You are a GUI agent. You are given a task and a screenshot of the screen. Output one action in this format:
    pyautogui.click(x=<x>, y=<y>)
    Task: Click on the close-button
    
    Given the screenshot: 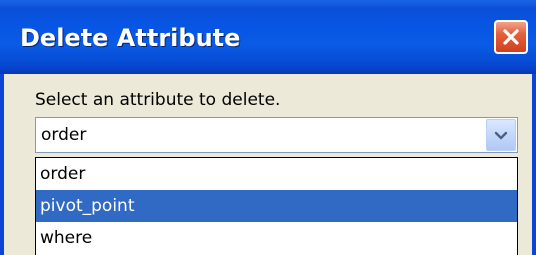 What is the action you would take?
    pyautogui.click(x=511, y=37)
    